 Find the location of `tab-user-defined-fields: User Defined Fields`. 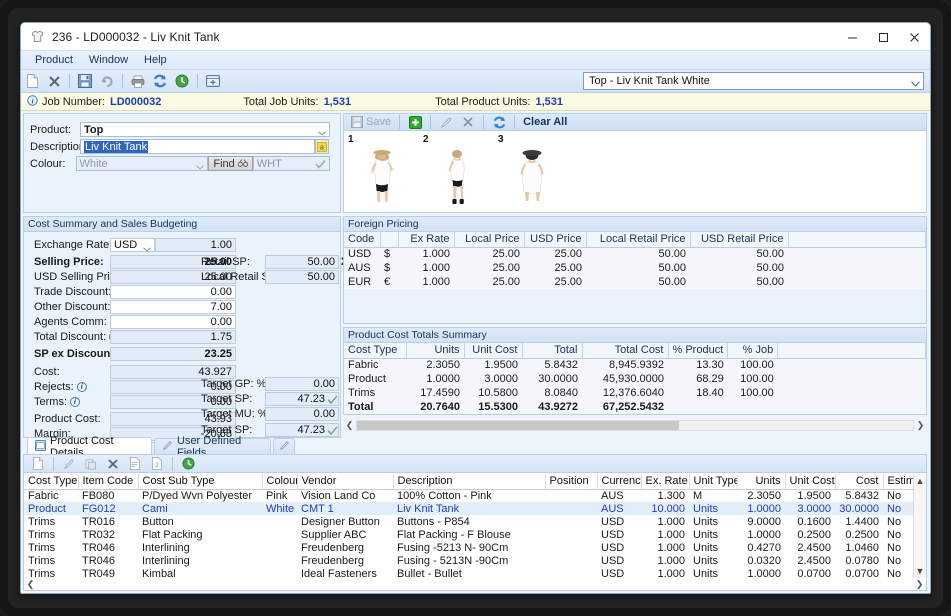

tab-user-defined-fields: User Defined Fields is located at coordinates (212, 447).